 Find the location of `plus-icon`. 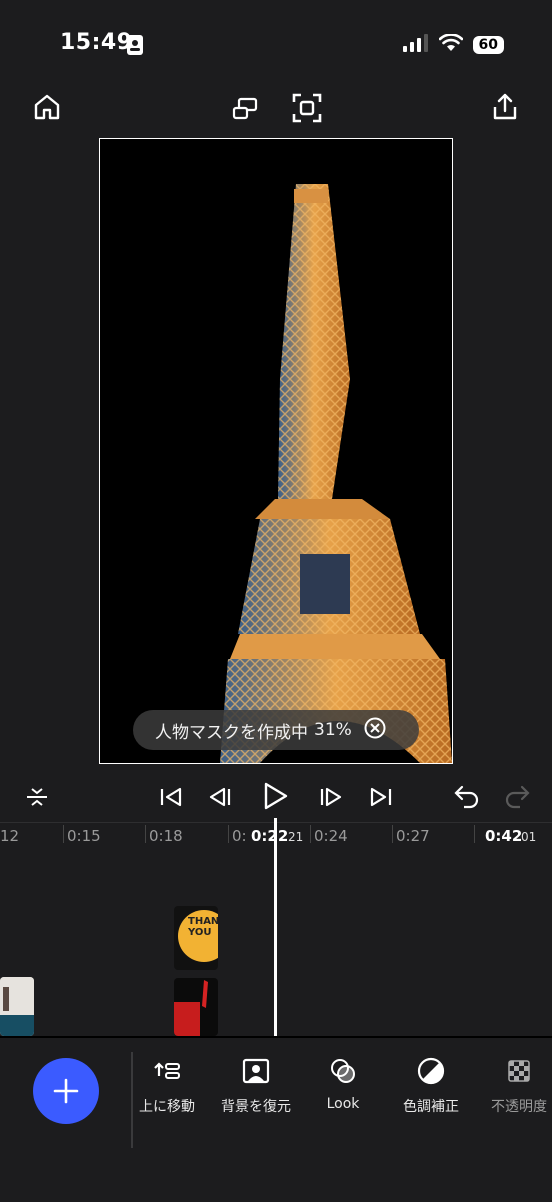

plus-icon is located at coordinates (66, 1091).